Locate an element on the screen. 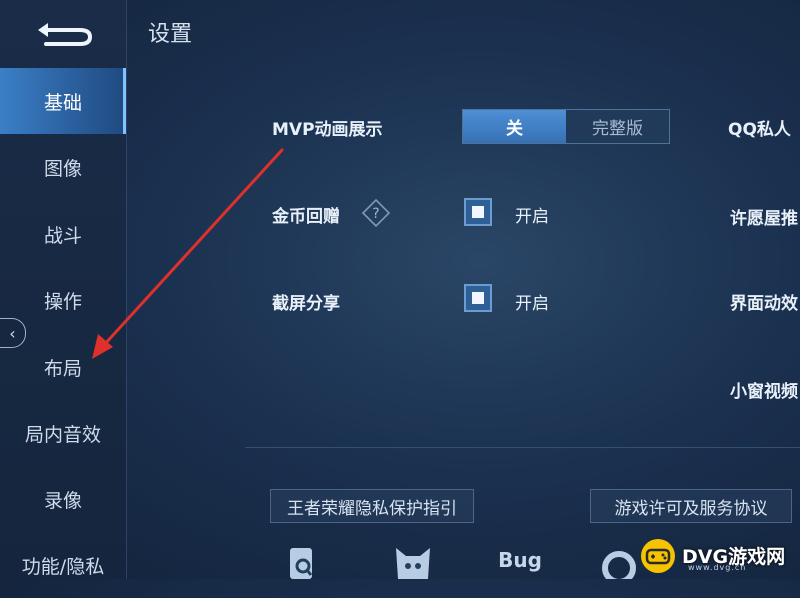 This screenshot has width=800, height=598. gamepad-logo-icon is located at coordinates (658, 555).